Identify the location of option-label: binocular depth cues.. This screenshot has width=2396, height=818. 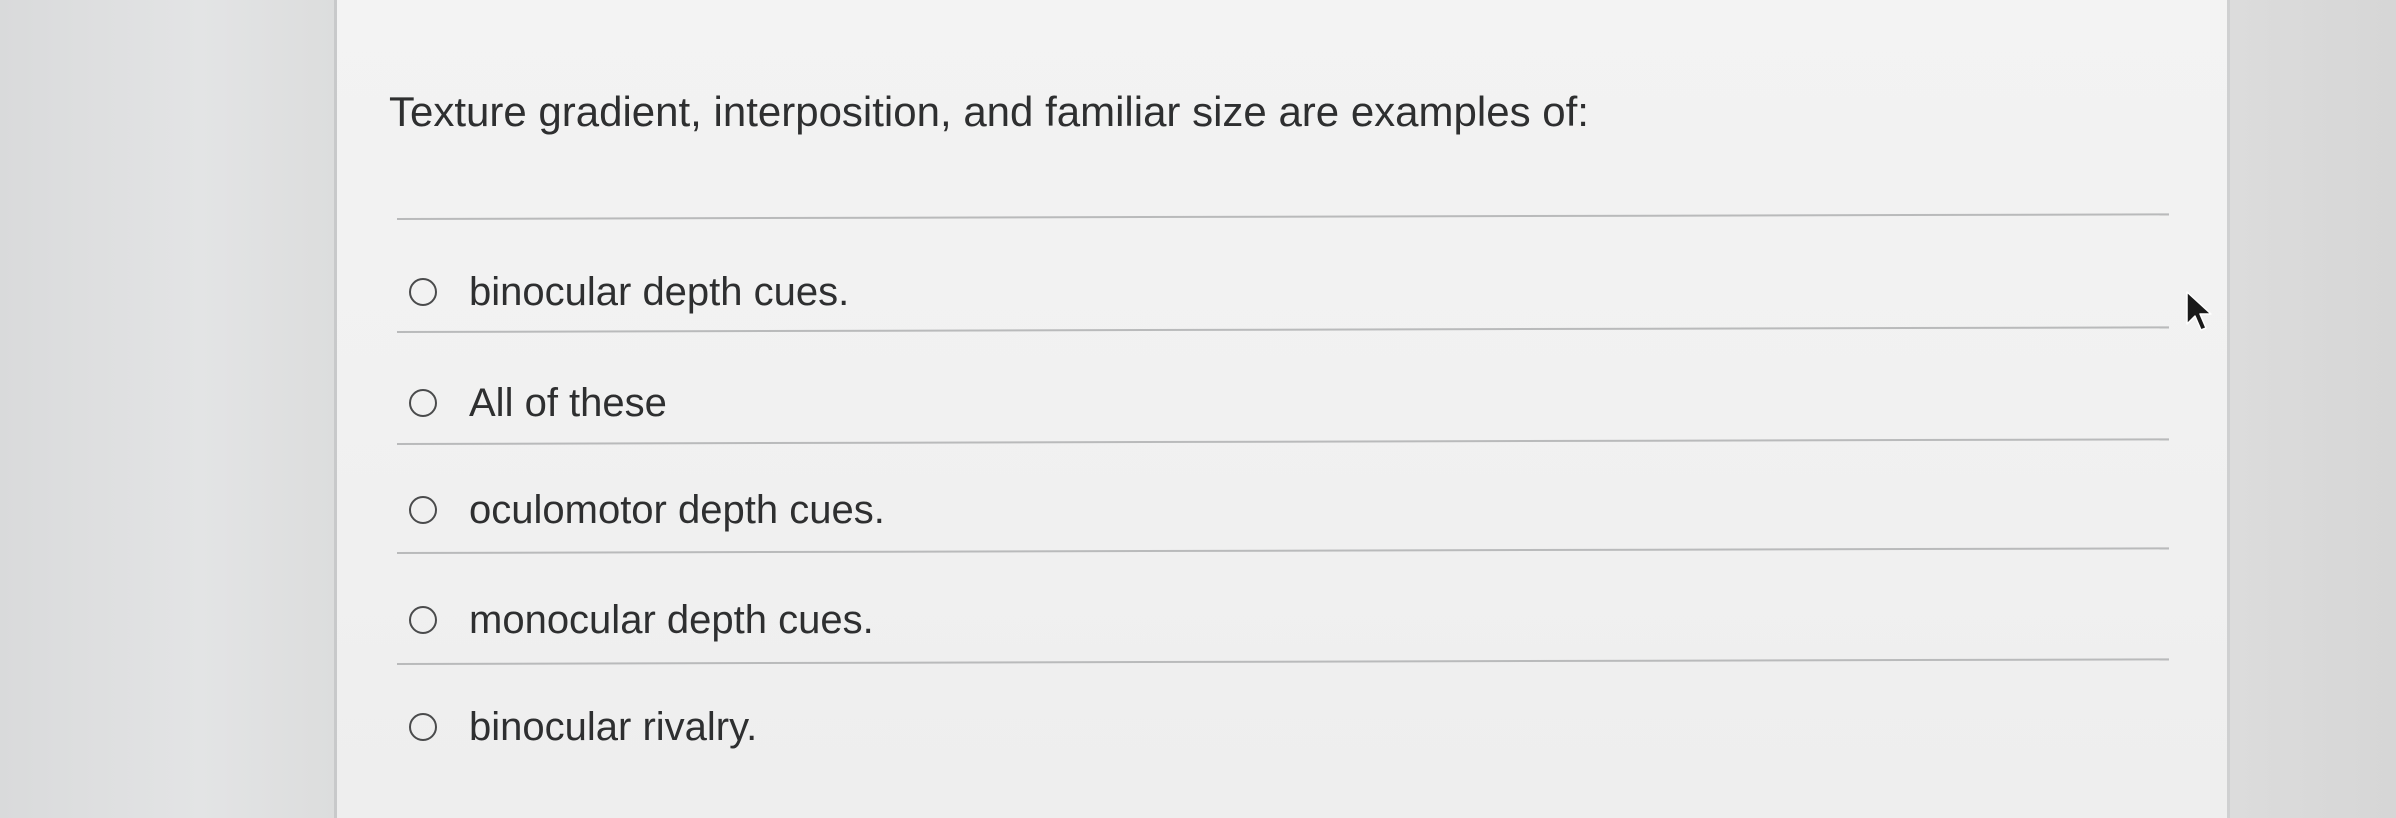
(659, 291).